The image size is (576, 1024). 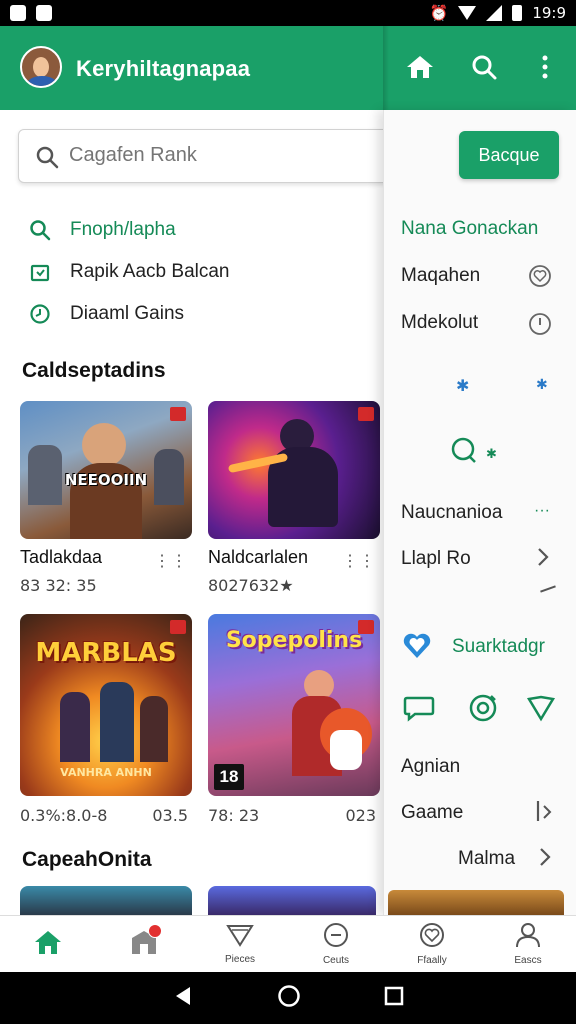 What do you see at coordinates (451, 513) in the screenshot?
I see `panel-item-label: Naucnanioa` at bounding box center [451, 513].